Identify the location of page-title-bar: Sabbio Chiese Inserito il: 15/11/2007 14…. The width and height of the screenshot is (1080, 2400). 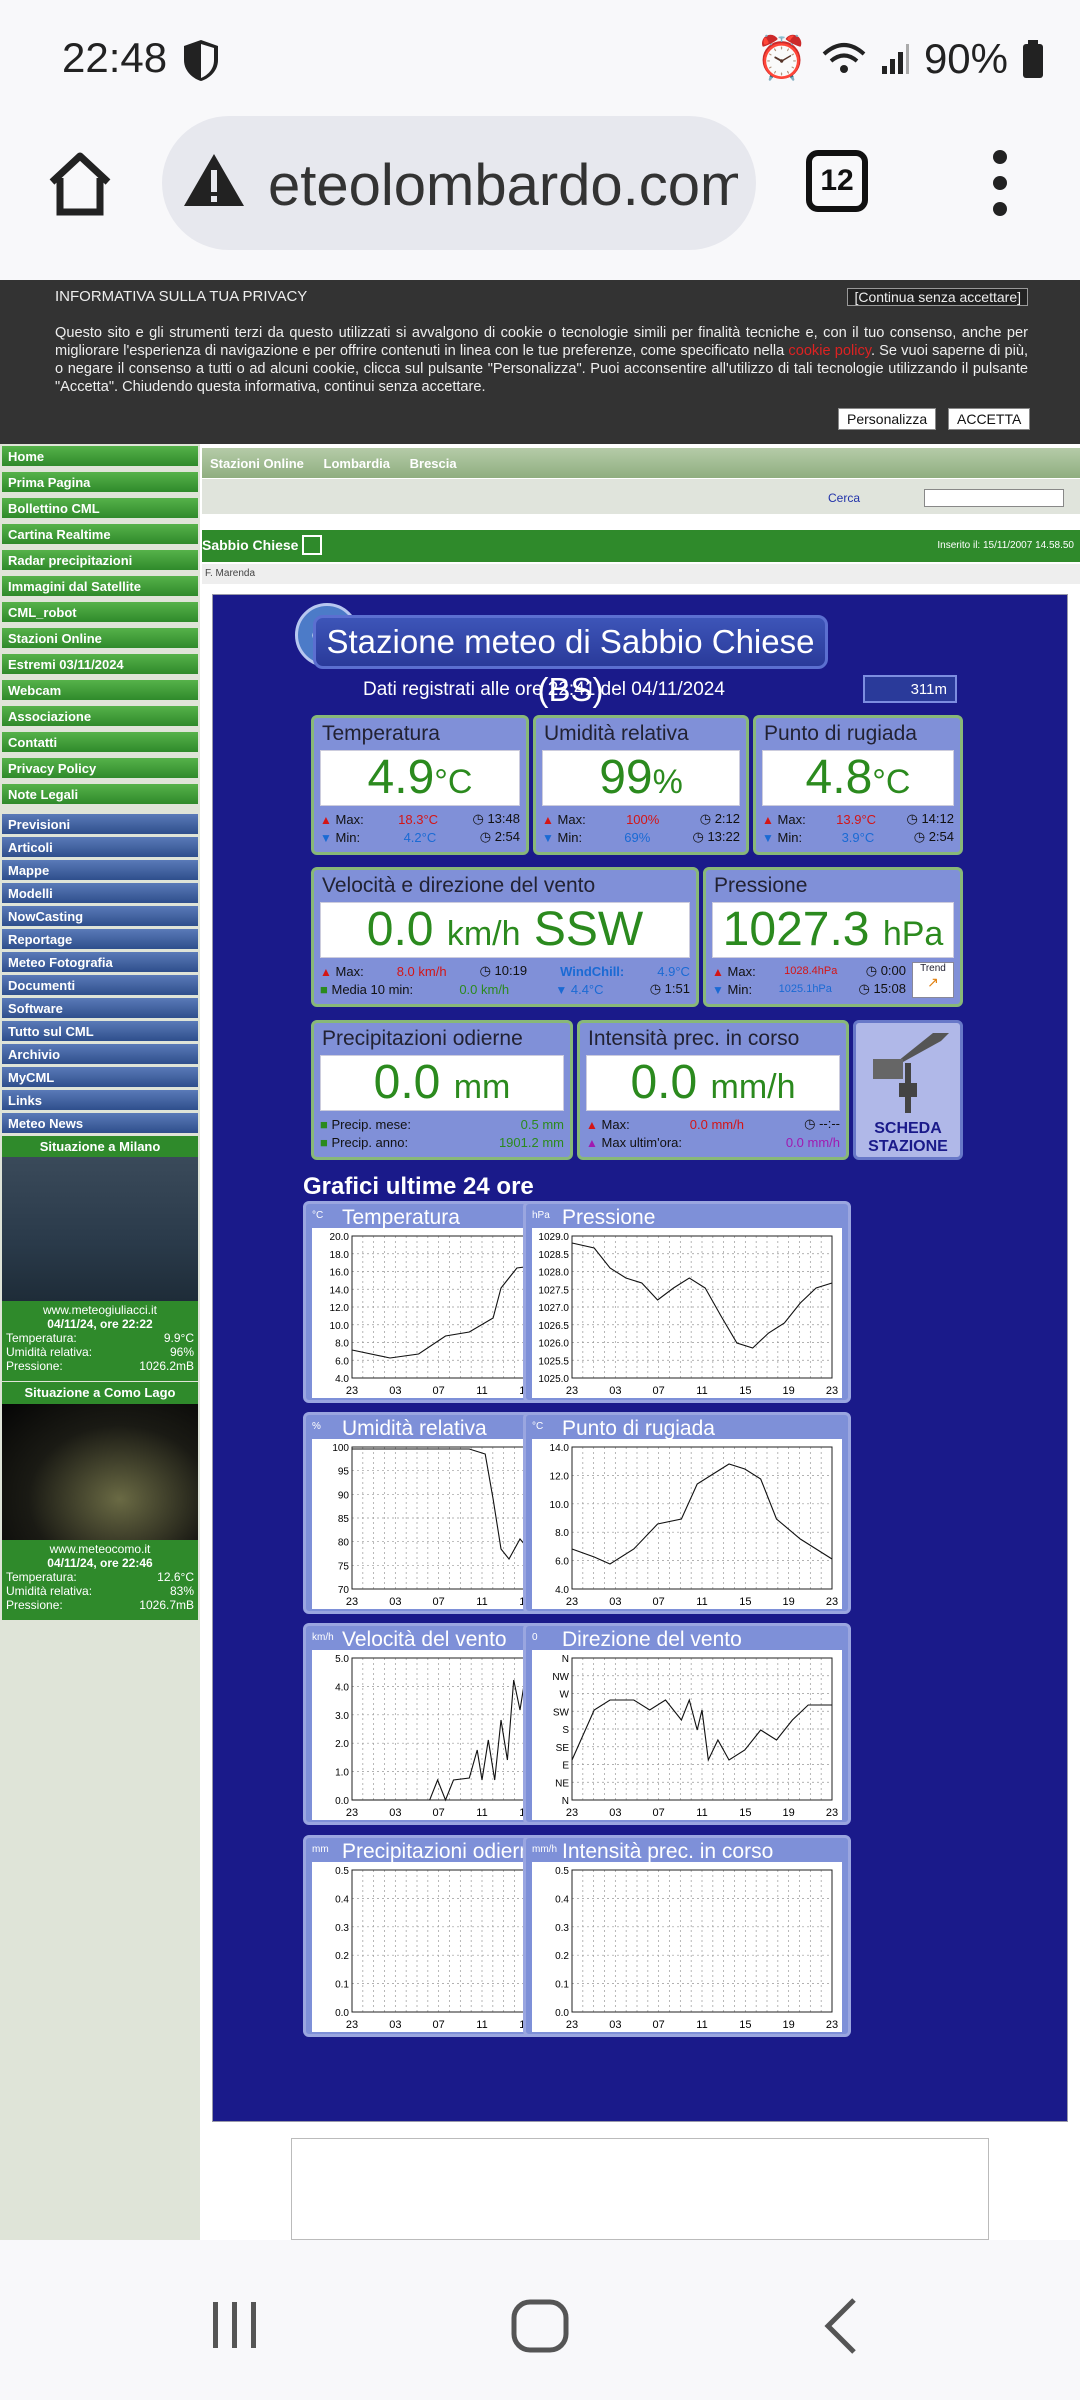
(641, 546).